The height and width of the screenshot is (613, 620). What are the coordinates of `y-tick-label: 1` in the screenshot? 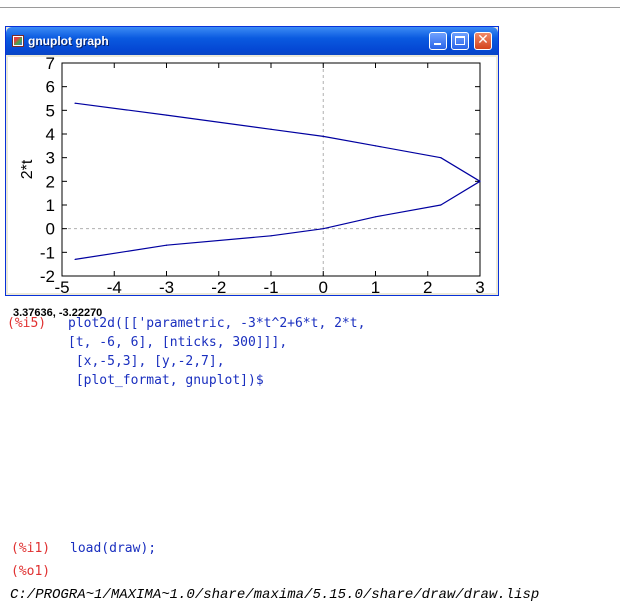 It's located at (50, 205).